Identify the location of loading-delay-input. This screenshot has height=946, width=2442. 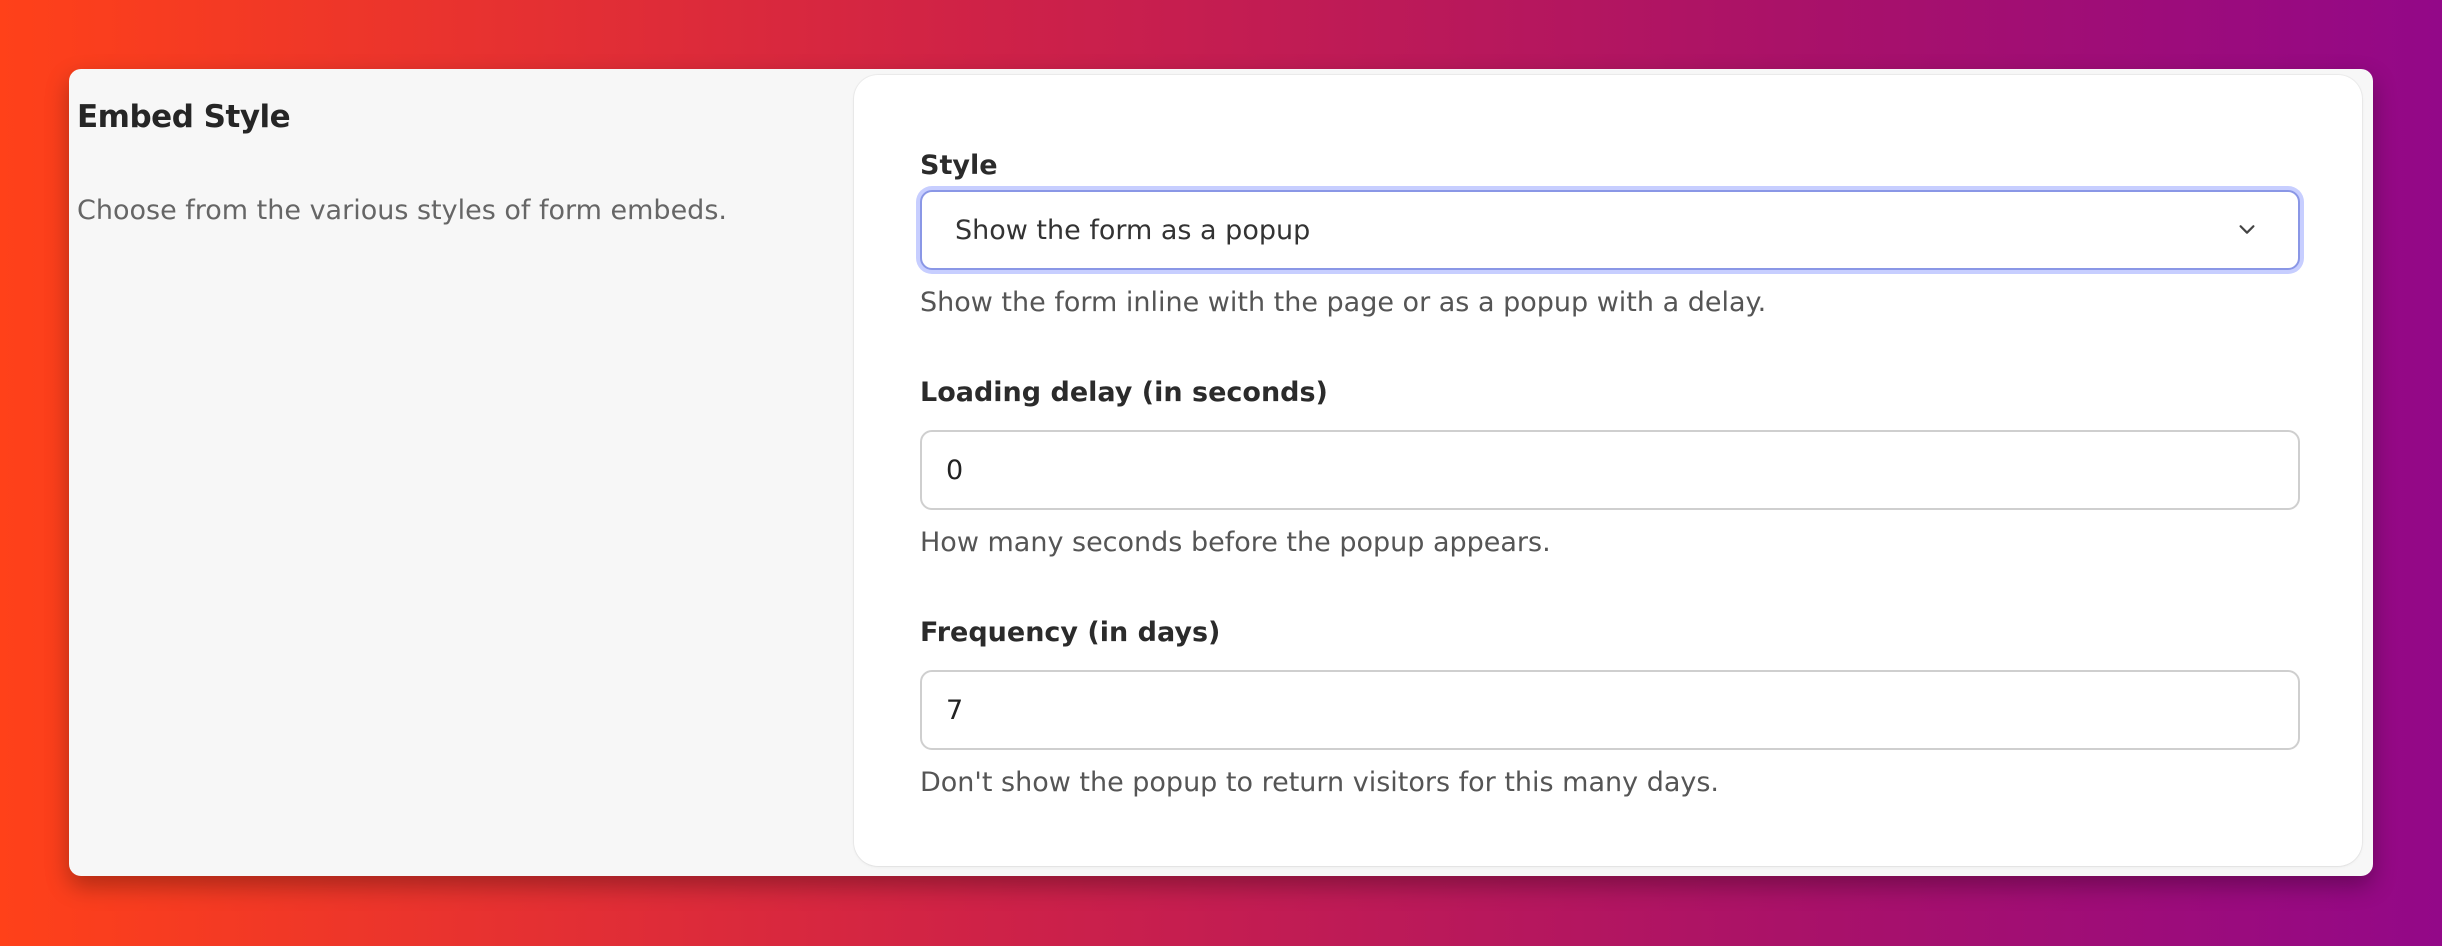
(1610, 470).